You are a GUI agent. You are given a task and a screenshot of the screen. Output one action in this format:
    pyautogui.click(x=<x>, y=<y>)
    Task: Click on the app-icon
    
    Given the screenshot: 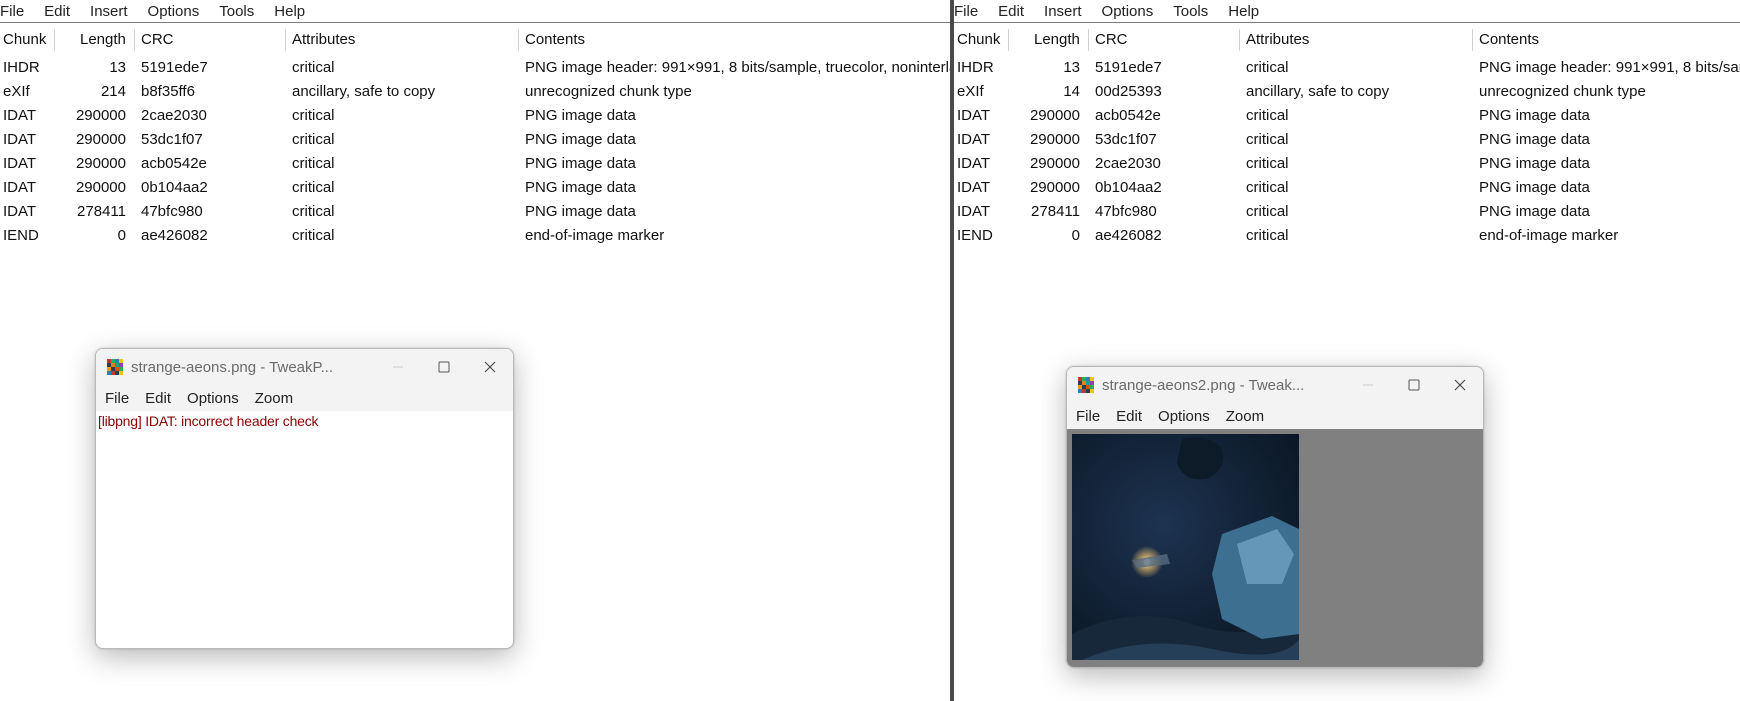 What is the action you would take?
    pyautogui.click(x=115, y=367)
    